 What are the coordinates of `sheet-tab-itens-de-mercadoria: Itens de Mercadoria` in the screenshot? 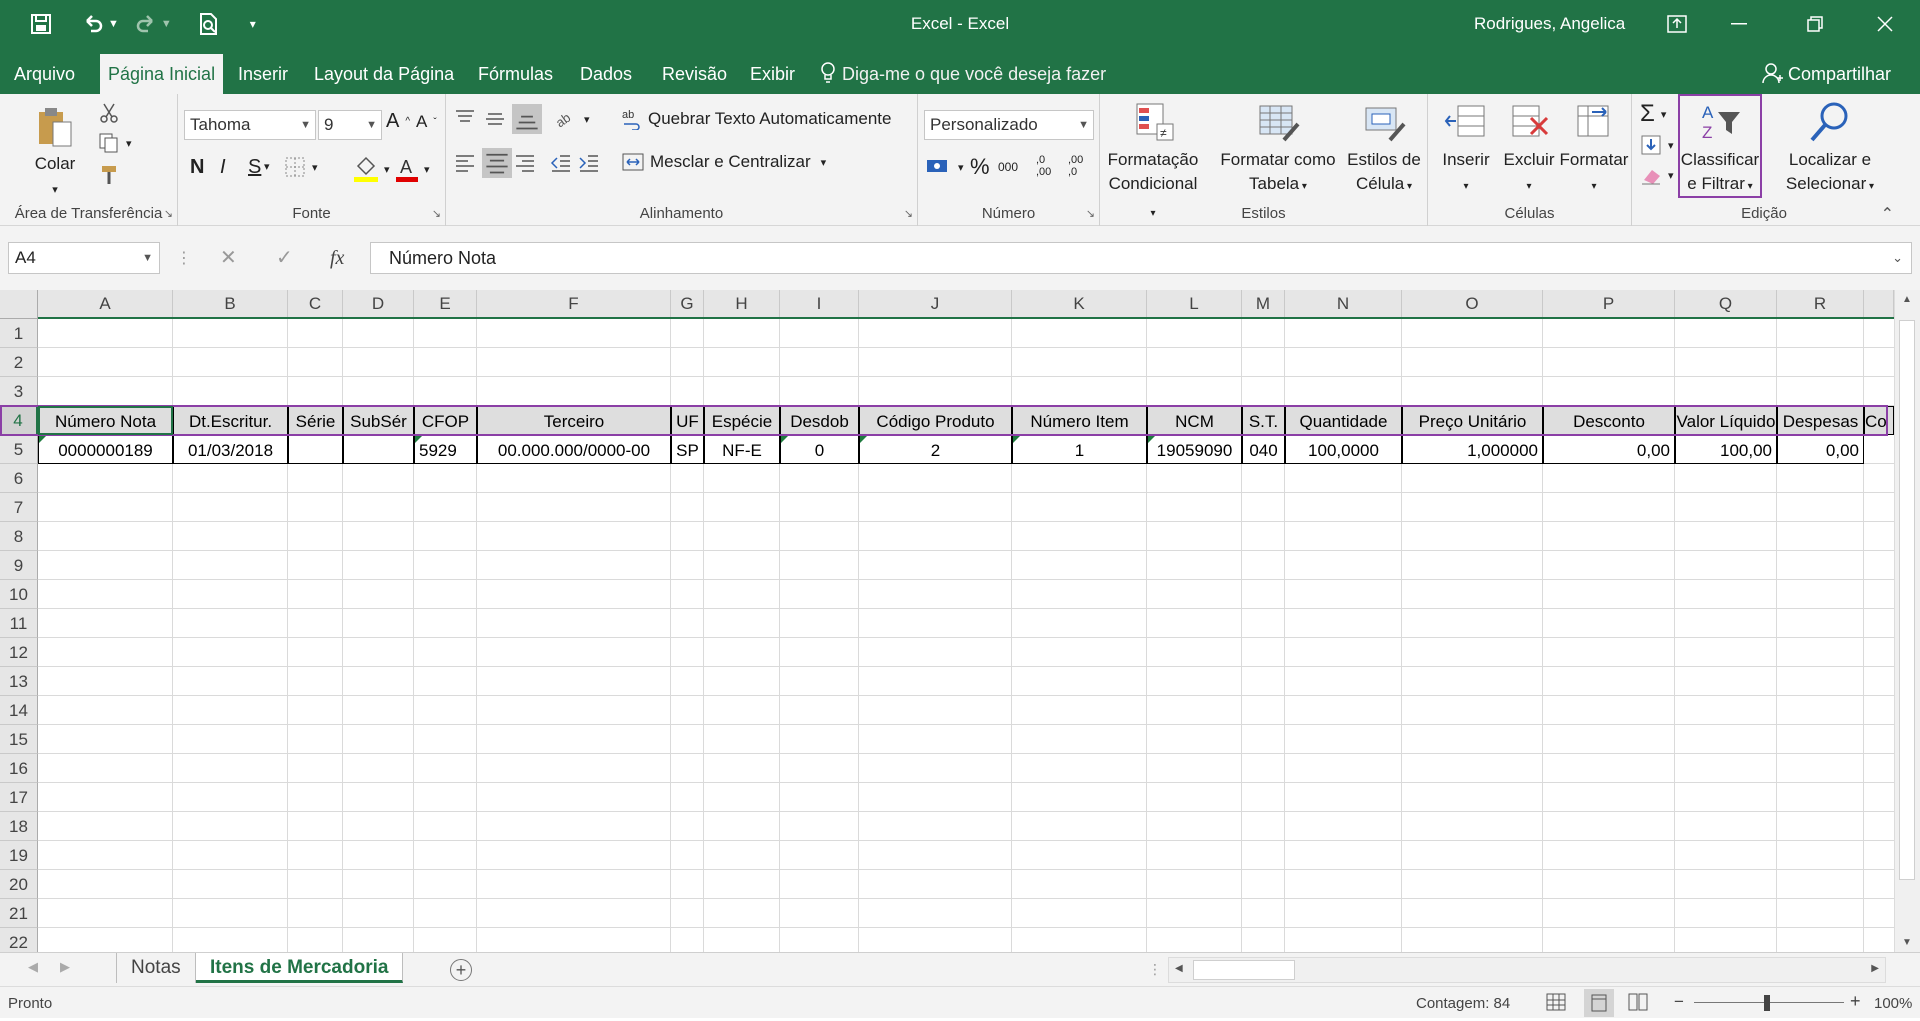 It's located at (300, 968).